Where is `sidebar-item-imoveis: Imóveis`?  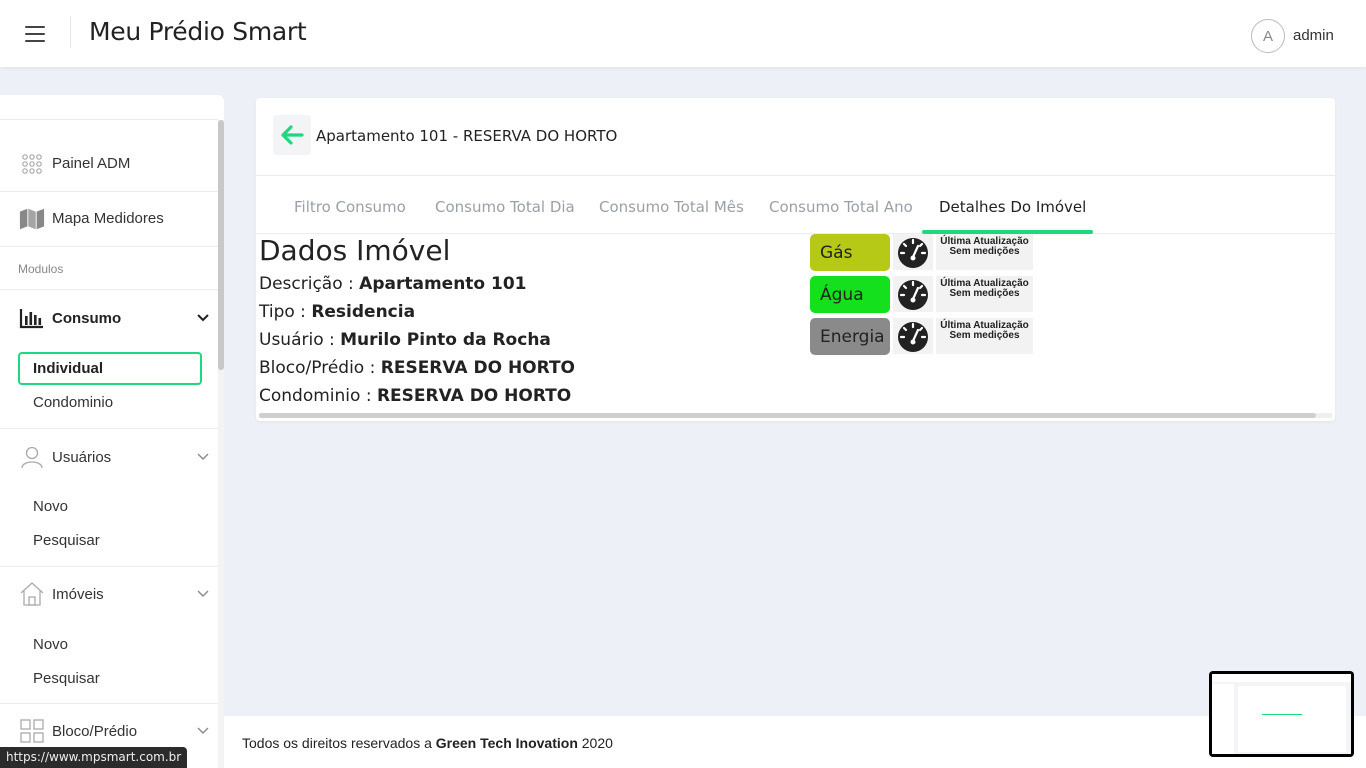 sidebar-item-imoveis: Imóveis is located at coordinates (109, 594).